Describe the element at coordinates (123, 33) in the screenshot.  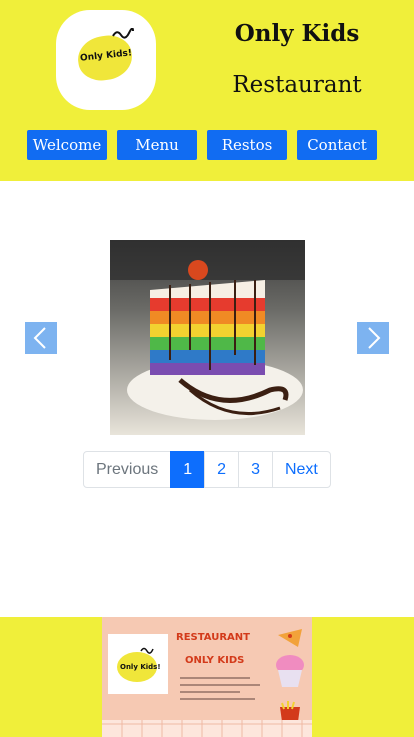
I see `logo-squiggle-icon` at that location.